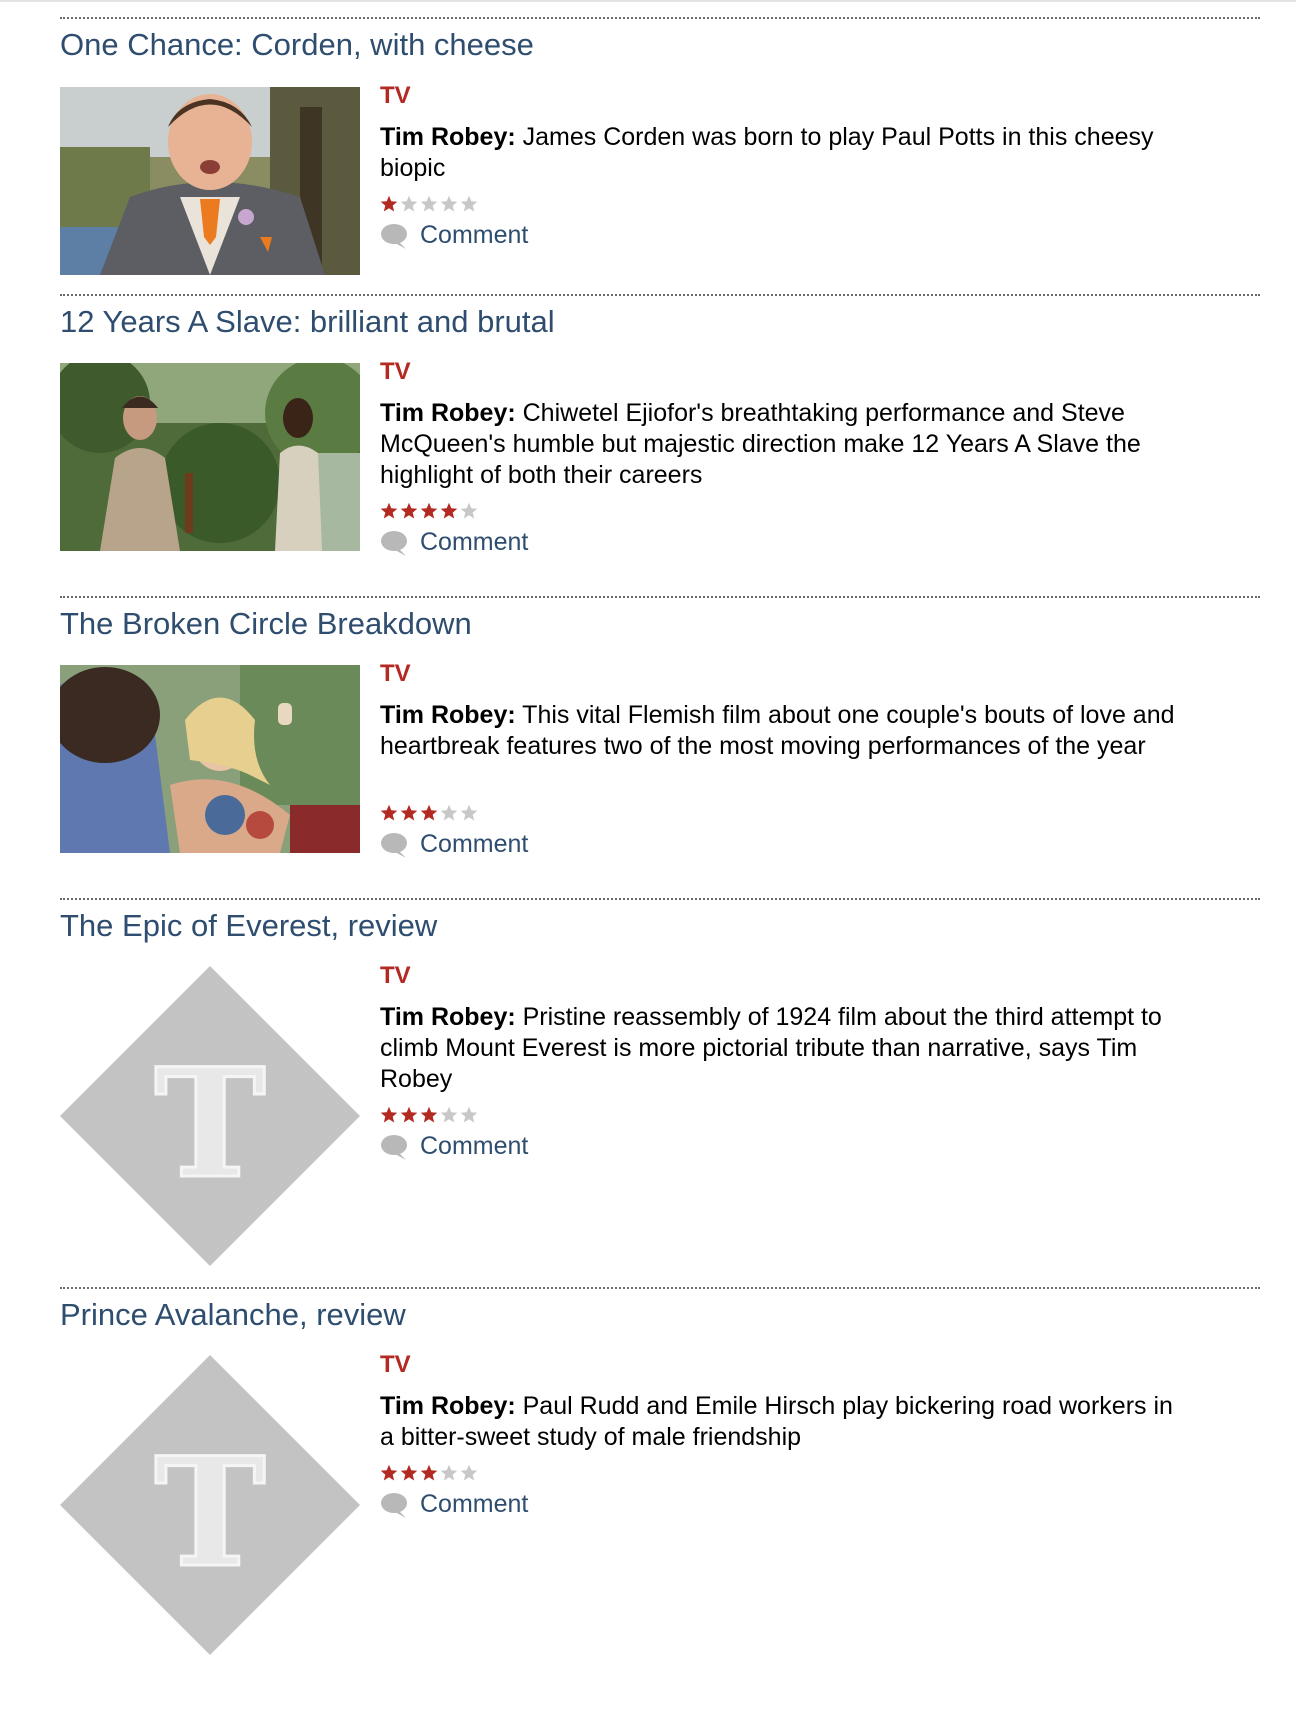  Describe the element at coordinates (248, 926) in the screenshot. I see `article-title-link: The Epic of Everest, review` at that location.